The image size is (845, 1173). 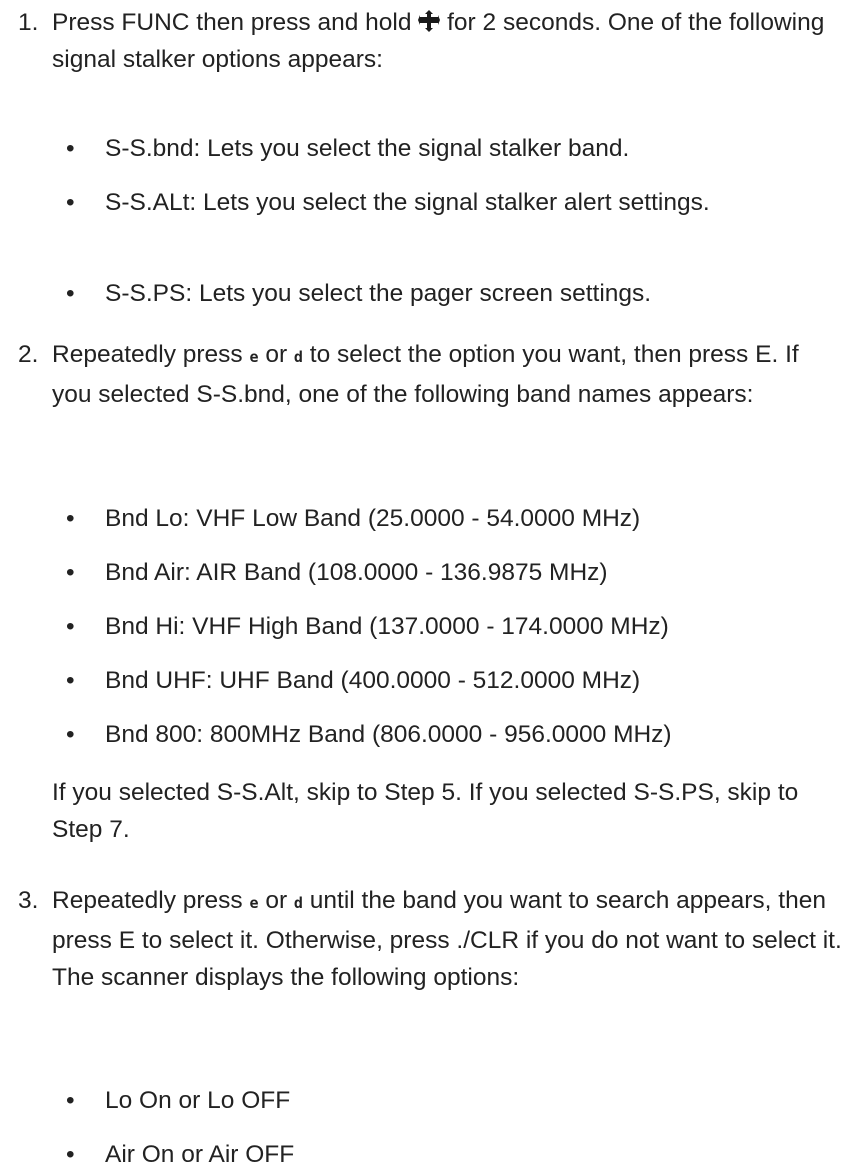 What do you see at coordinates (198, 1100) in the screenshot?
I see `list-item-text: Lo On or Lo OFF` at bounding box center [198, 1100].